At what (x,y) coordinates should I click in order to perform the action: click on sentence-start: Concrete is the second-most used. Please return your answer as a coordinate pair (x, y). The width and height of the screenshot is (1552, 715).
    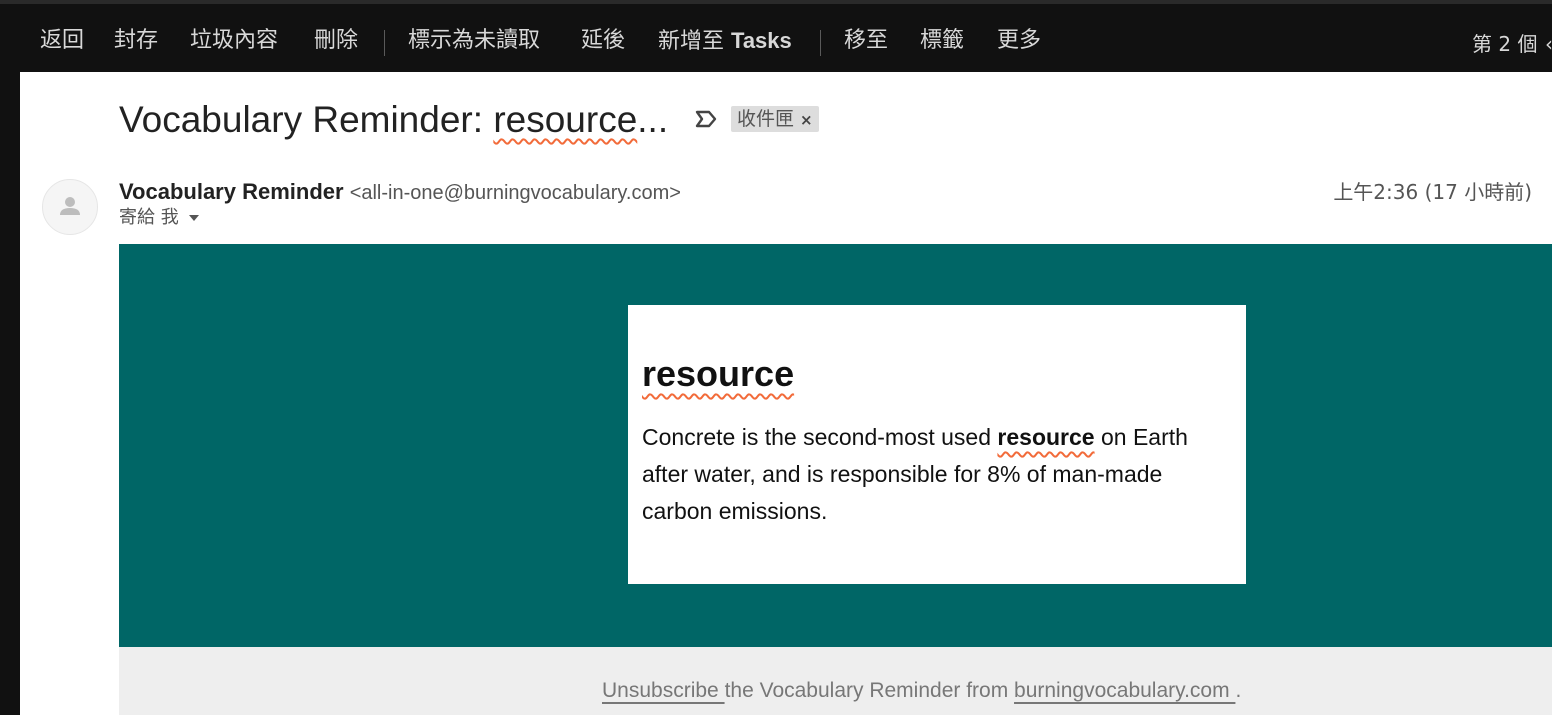
    Looking at the image, I should click on (820, 437).